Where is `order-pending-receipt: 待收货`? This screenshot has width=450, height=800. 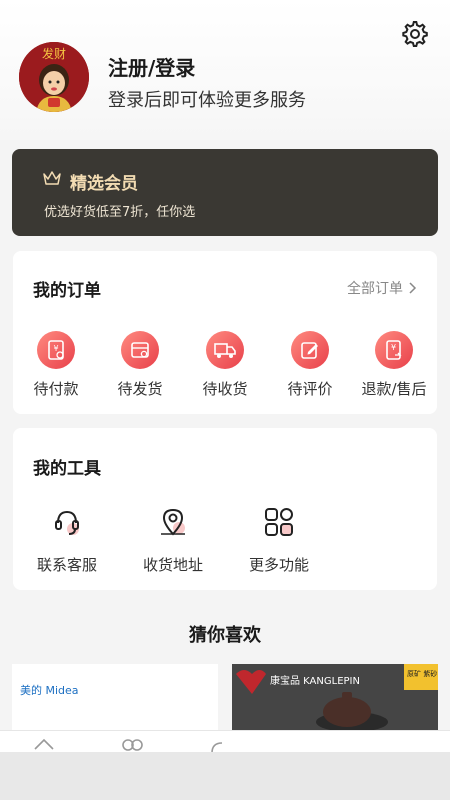 order-pending-receipt: 待收货 is located at coordinates (225, 365).